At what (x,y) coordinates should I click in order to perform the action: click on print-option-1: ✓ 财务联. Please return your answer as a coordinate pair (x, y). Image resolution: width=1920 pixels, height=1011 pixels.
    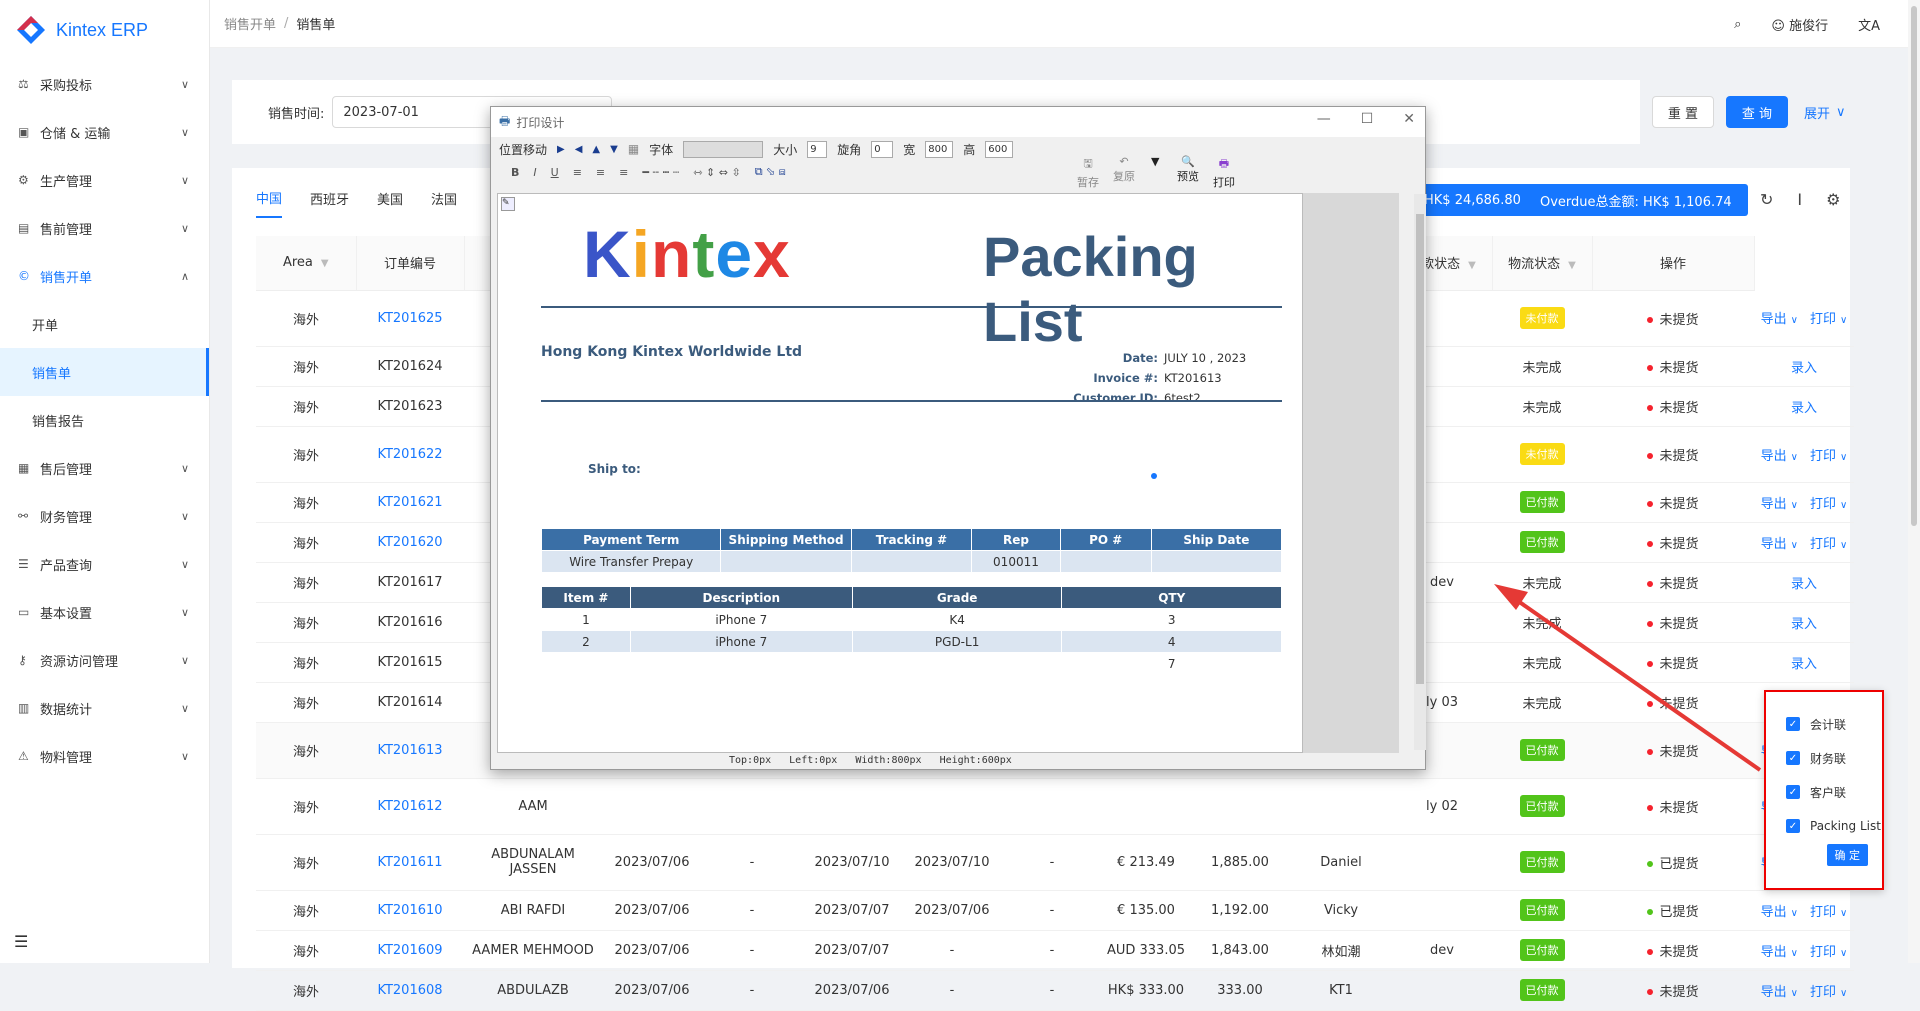
    Looking at the image, I should click on (1824, 758).